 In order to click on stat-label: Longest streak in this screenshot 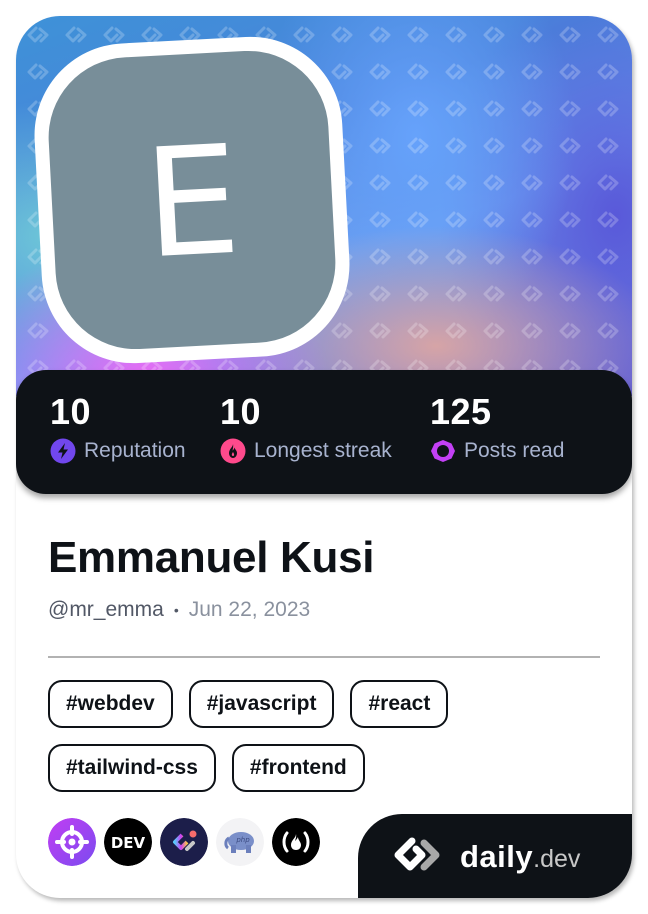, I will do `click(323, 450)`.